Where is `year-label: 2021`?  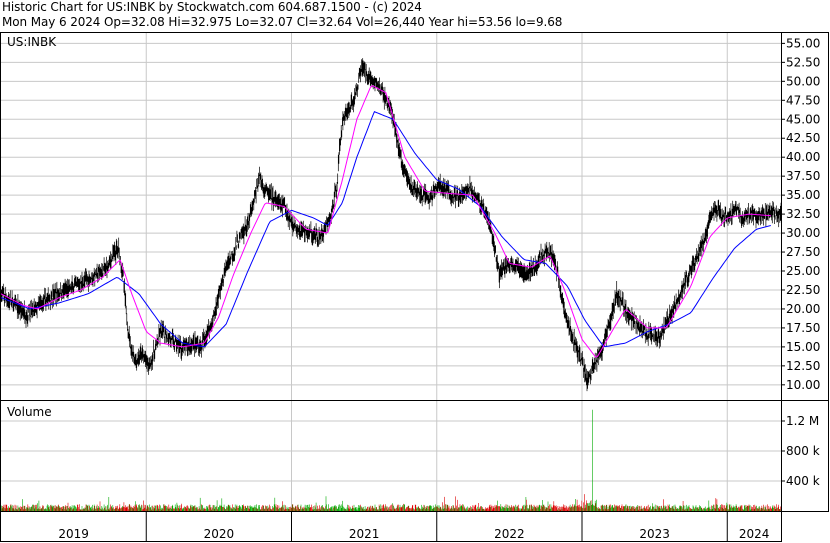 year-label: 2021 is located at coordinates (364, 534).